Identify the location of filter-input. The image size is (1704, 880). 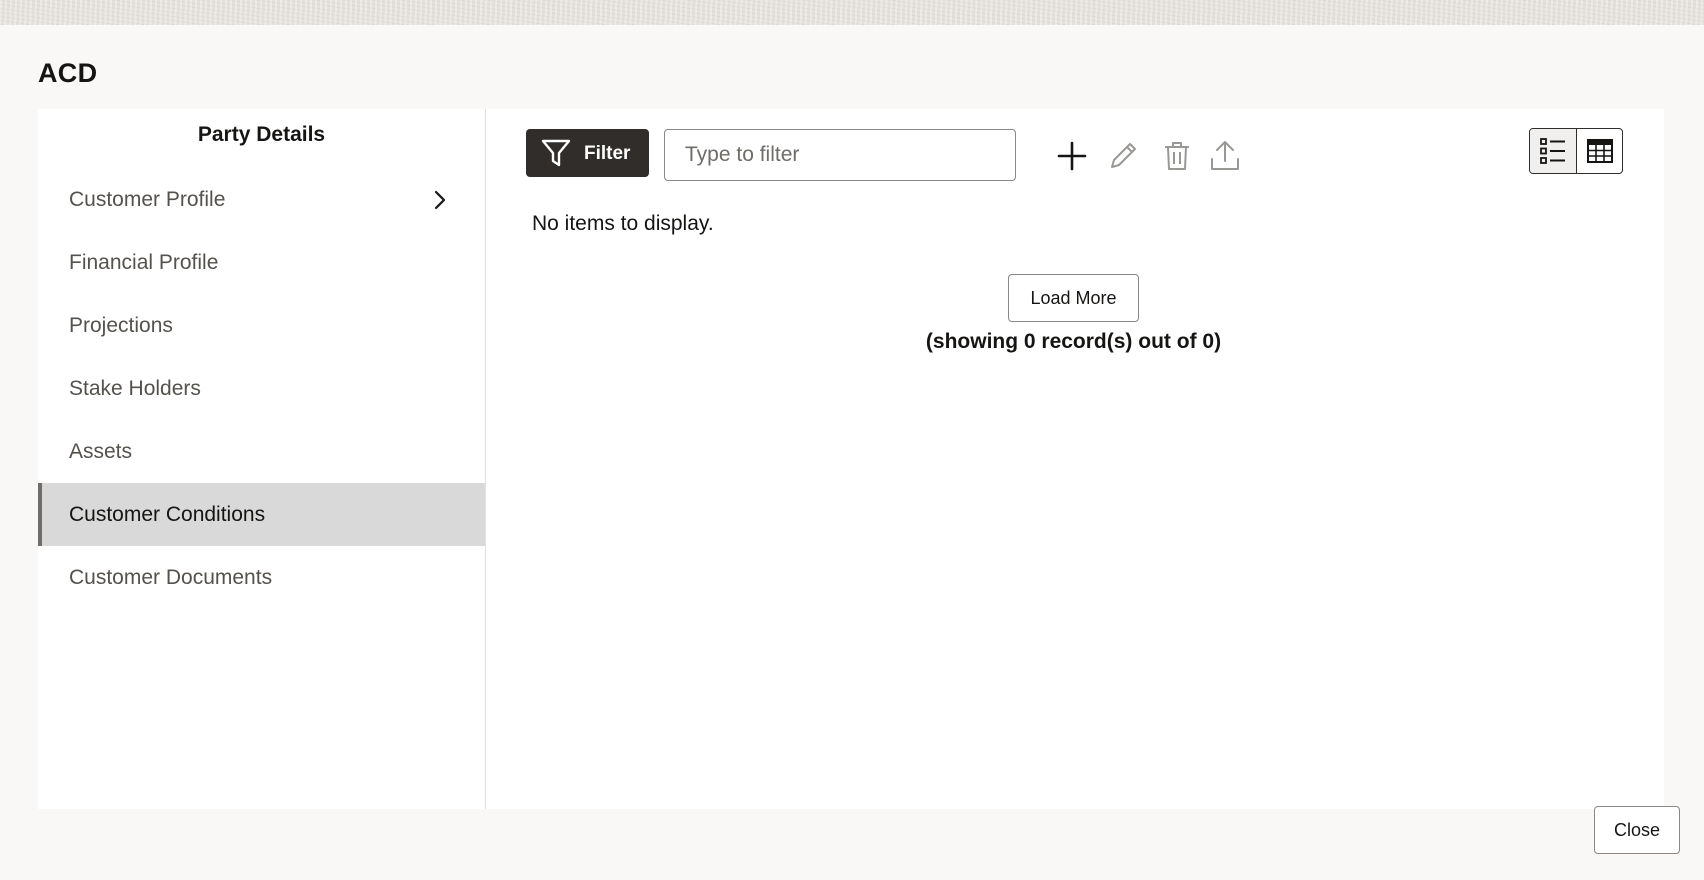
(840, 155).